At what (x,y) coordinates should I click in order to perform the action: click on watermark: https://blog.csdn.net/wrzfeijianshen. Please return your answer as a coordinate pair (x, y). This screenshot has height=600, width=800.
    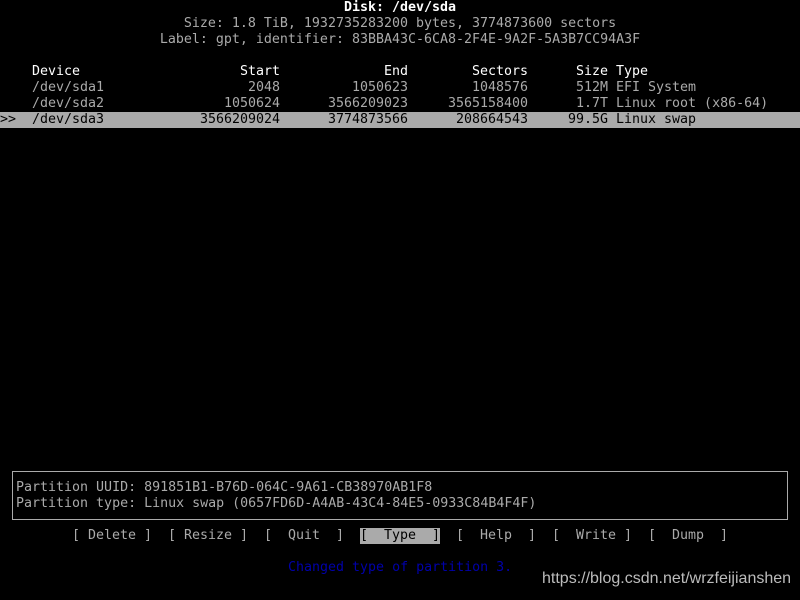
    Looking at the image, I should click on (667, 578).